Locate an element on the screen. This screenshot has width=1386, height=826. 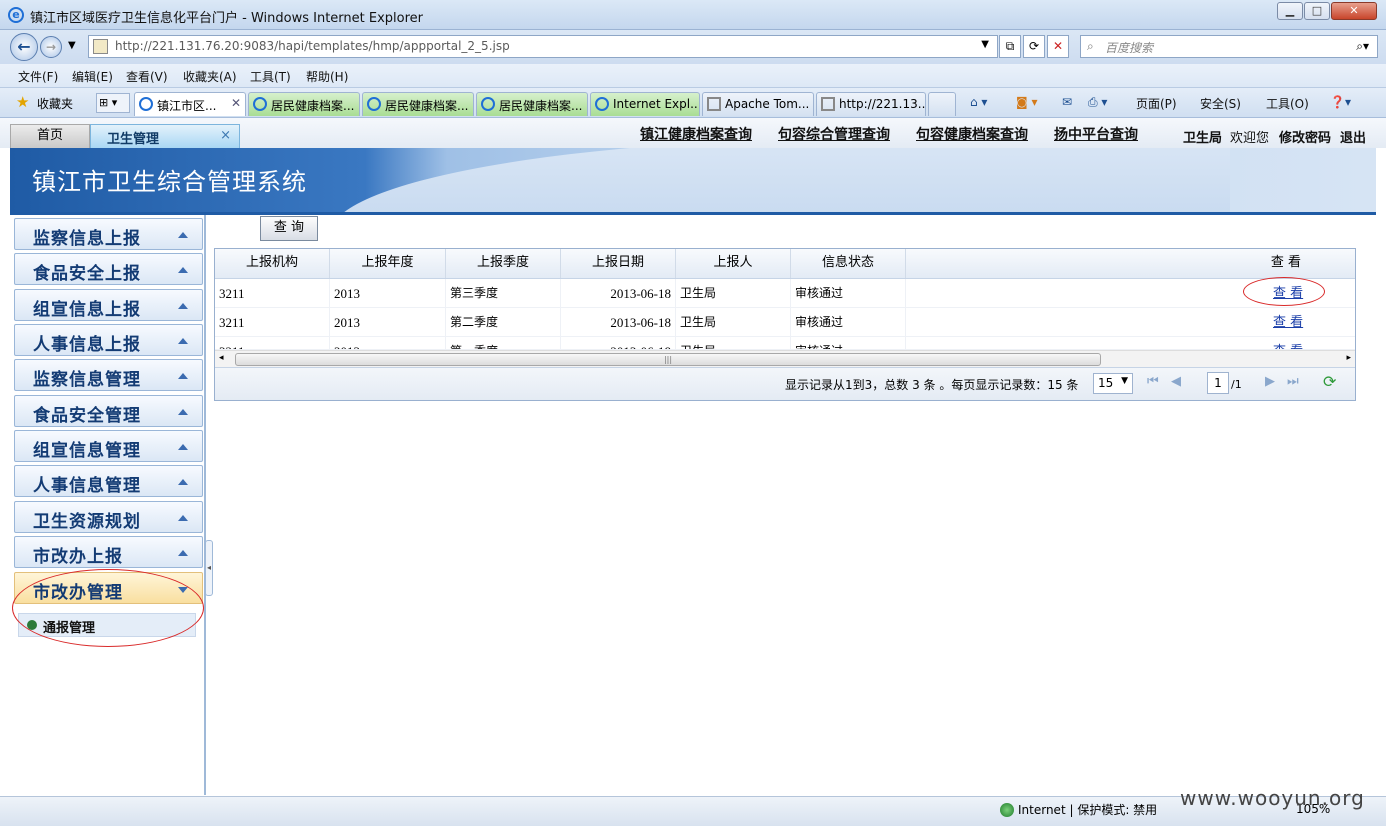
table-row: 3211 2013 第二季度 2013-06-18 卫生局 审核通过 查 看 is located at coordinates (785, 322).